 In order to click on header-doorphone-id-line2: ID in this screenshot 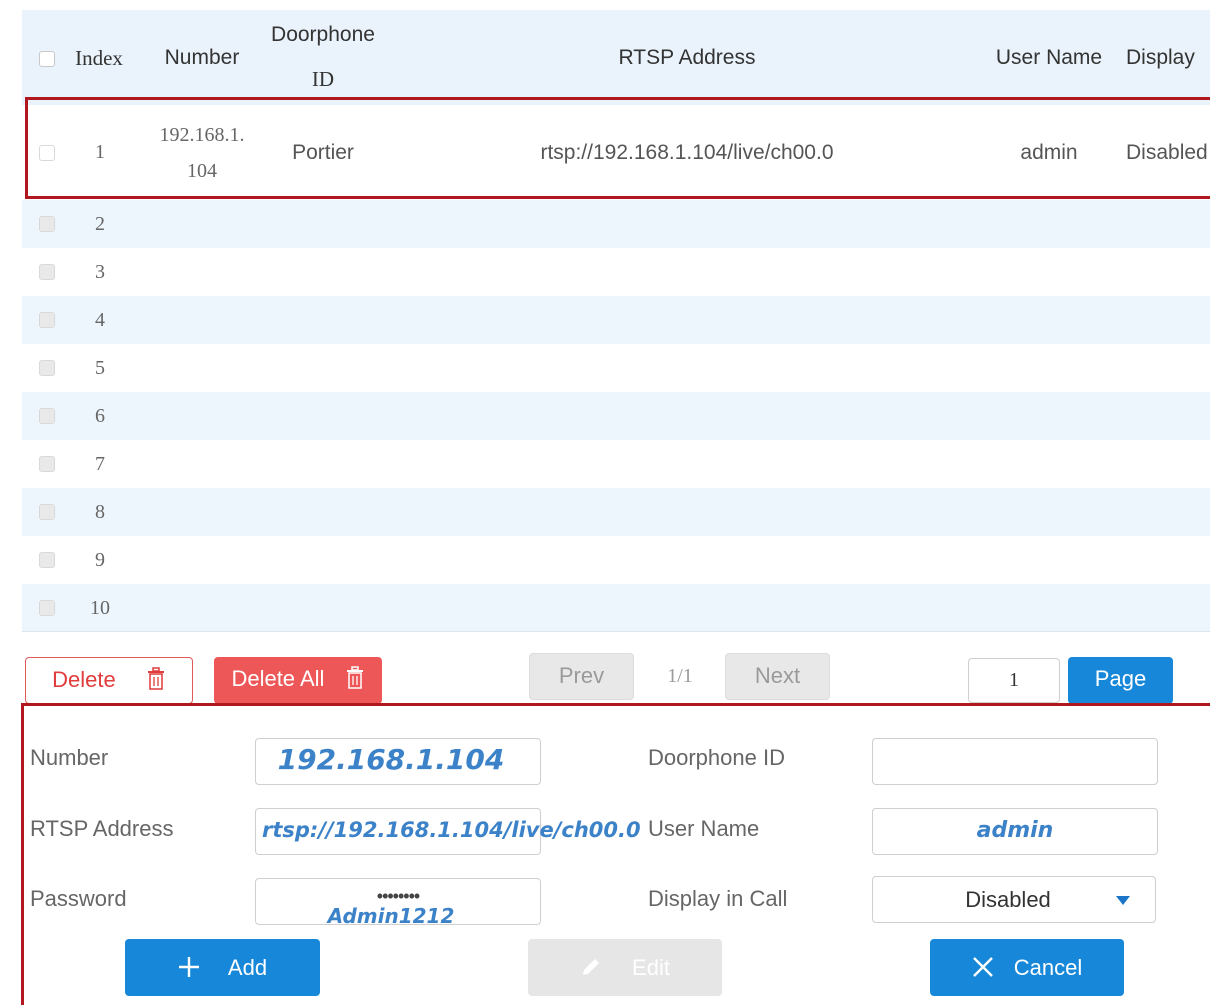, I will do `click(323, 79)`.